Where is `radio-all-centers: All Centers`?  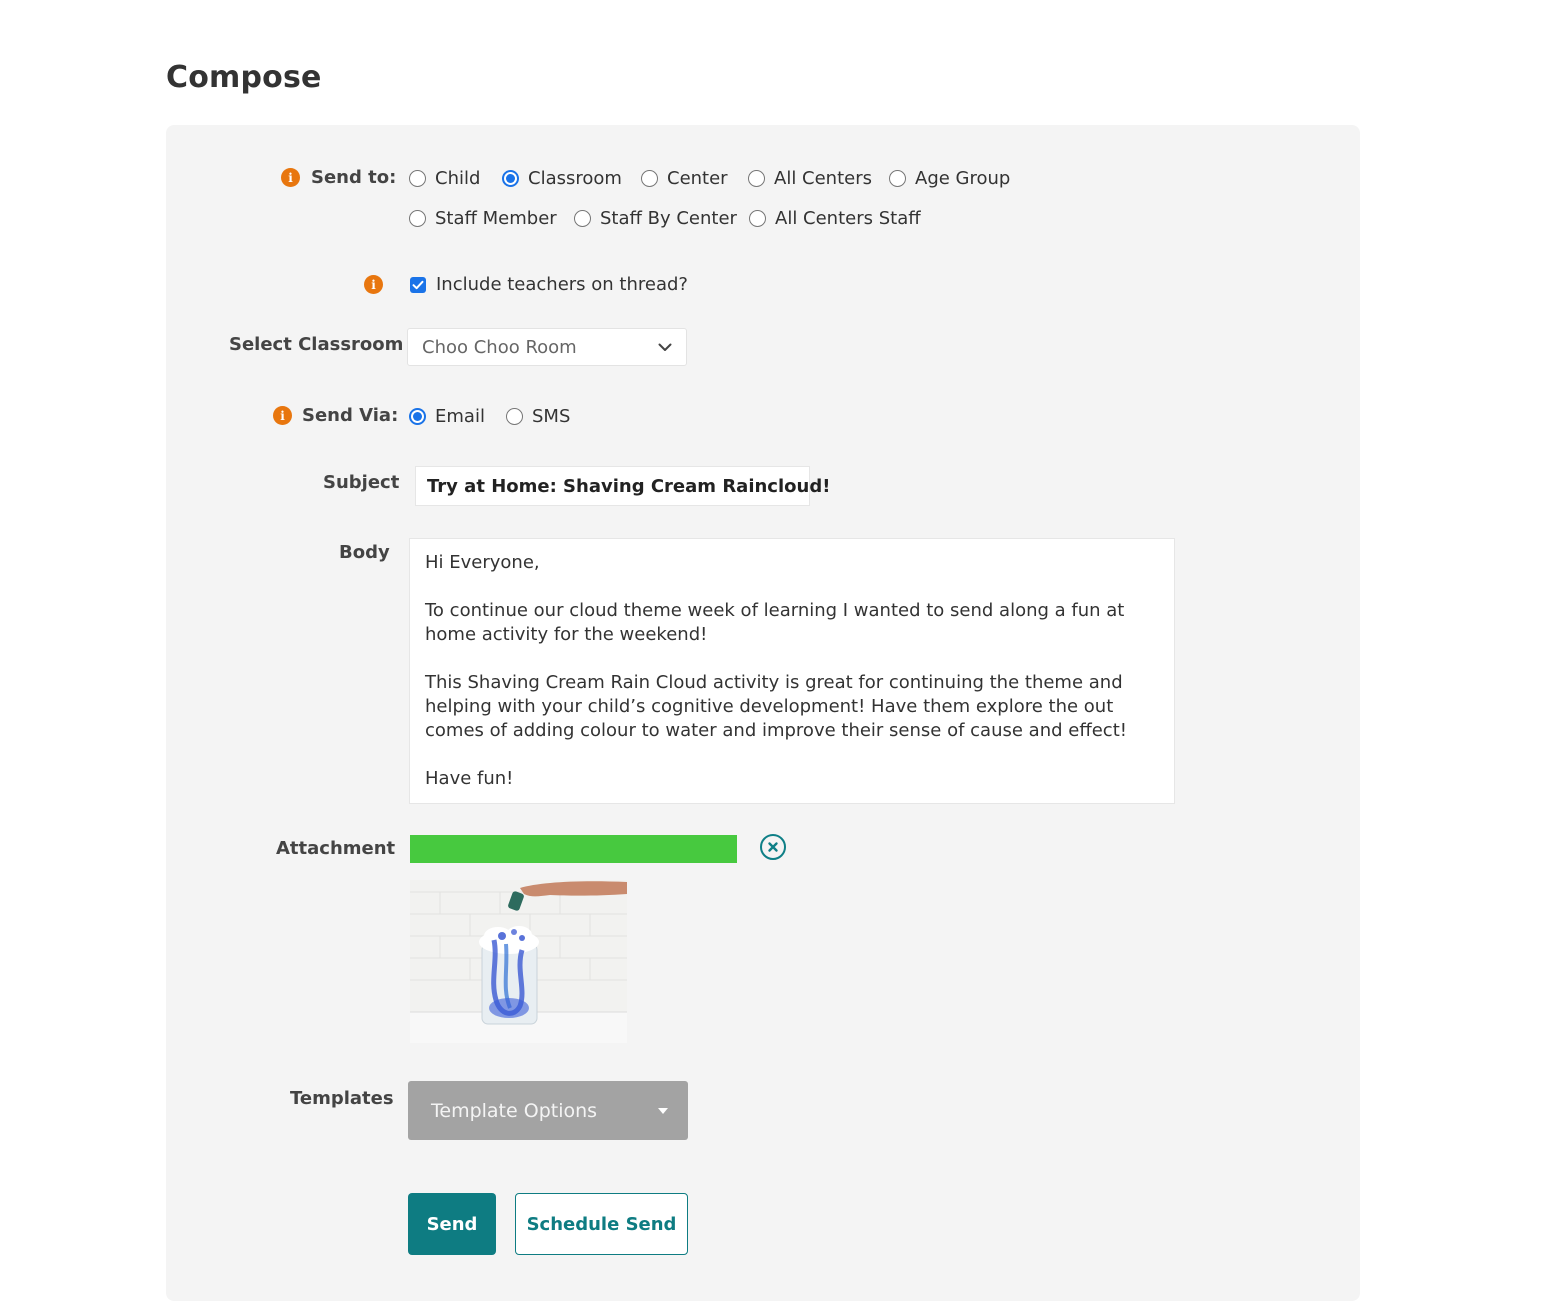 radio-all-centers: All Centers is located at coordinates (810, 178).